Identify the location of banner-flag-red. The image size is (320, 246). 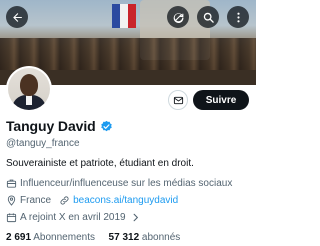
(132, 16).